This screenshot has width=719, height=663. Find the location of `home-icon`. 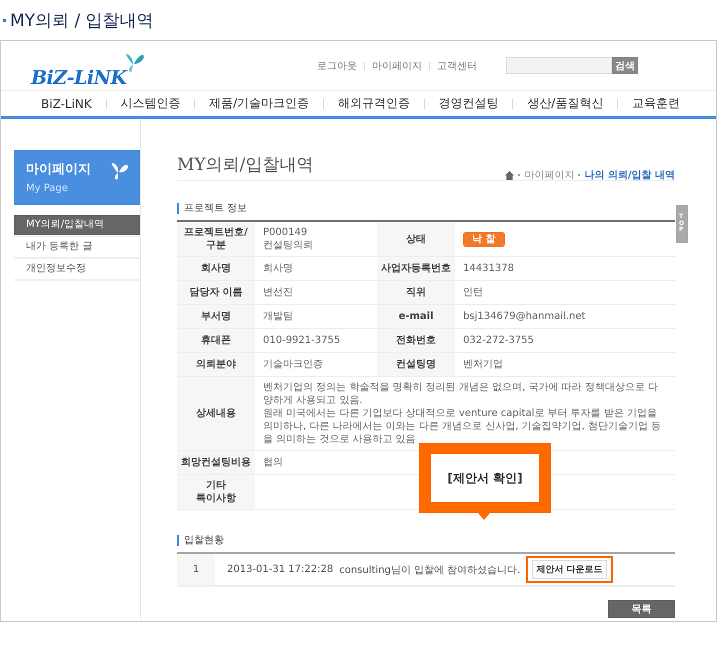

home-icon is located at coordinates (509, 175).